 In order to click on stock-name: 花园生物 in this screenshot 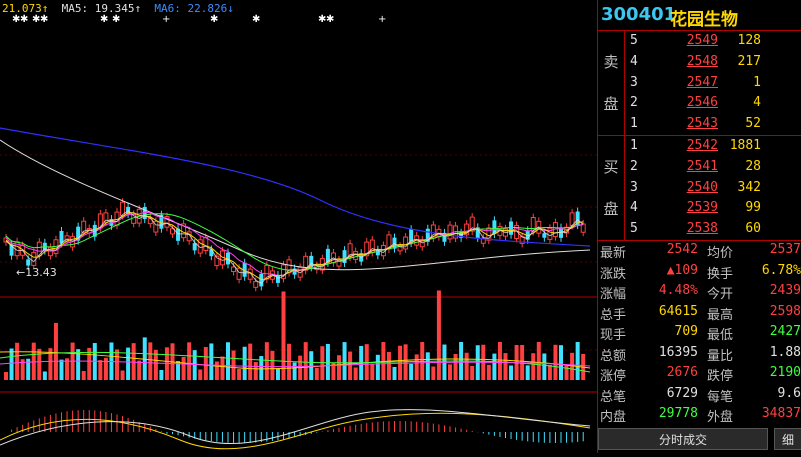, I will do `click(704, 20)`.